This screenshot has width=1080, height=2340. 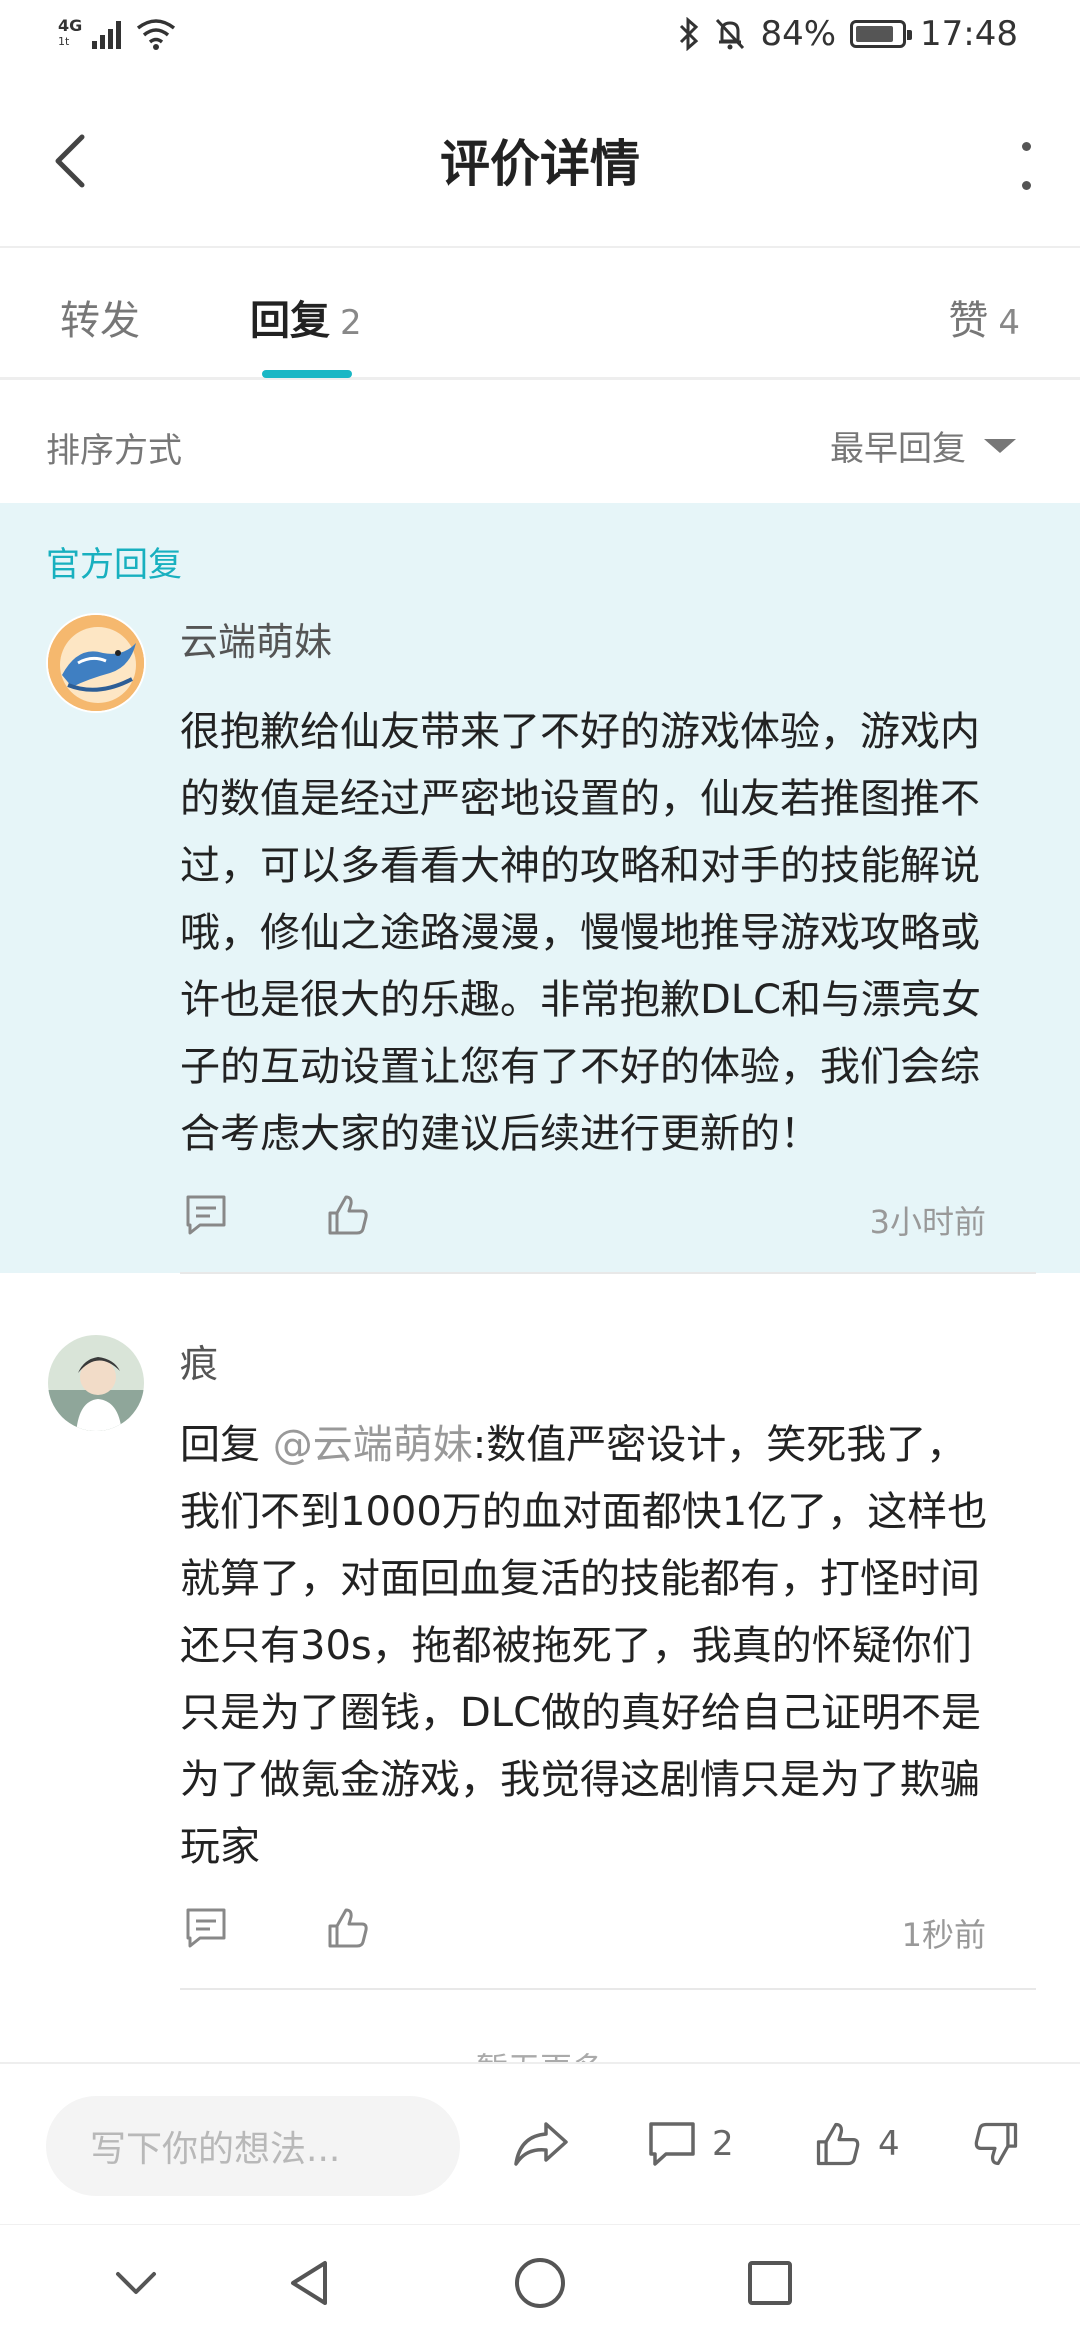 What do you see at coordinates (1026, 166) in the screenshot?
I see `more-options-button` at bounding box center [1026, 166].